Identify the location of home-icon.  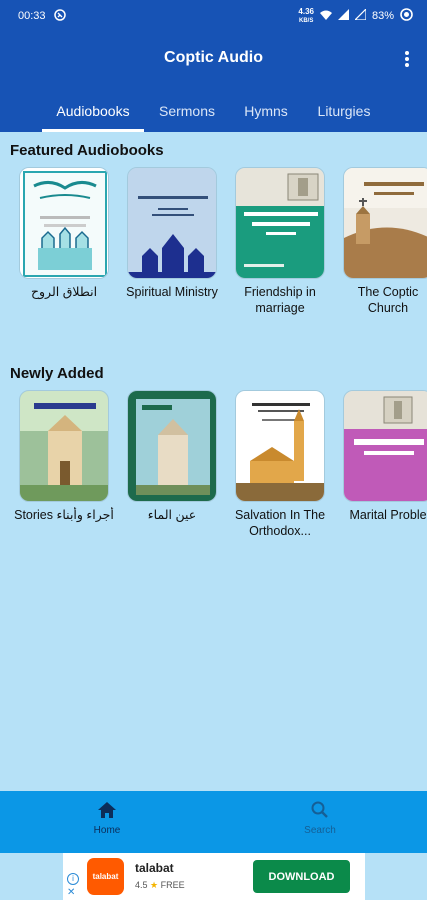
(107, 812).